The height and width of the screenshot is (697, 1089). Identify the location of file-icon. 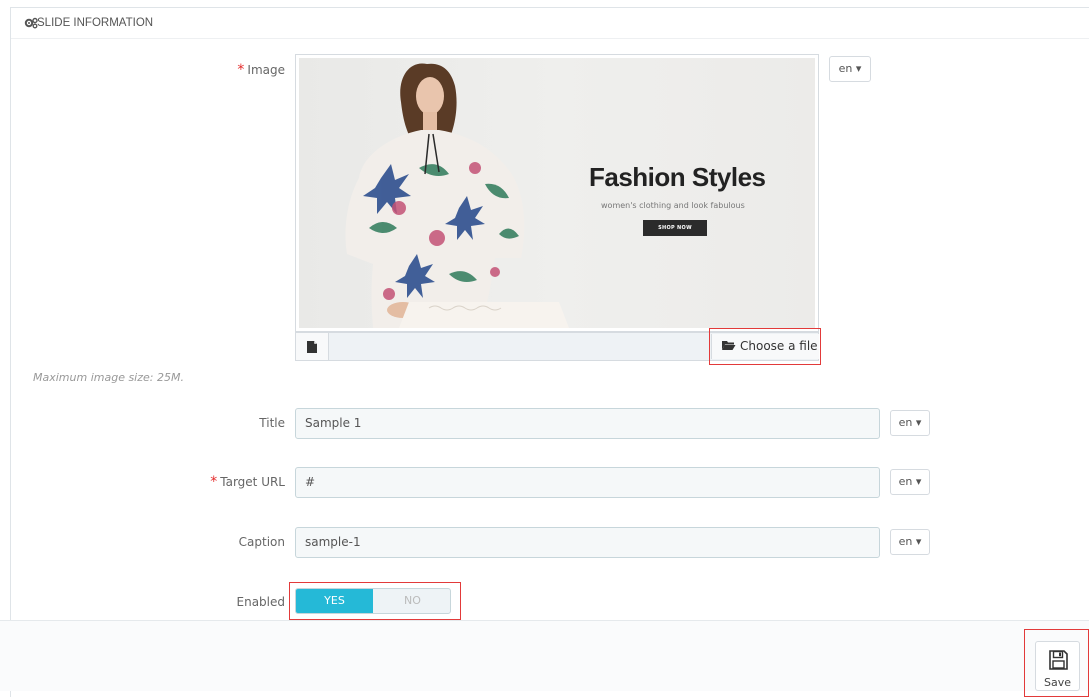
(312, 347).